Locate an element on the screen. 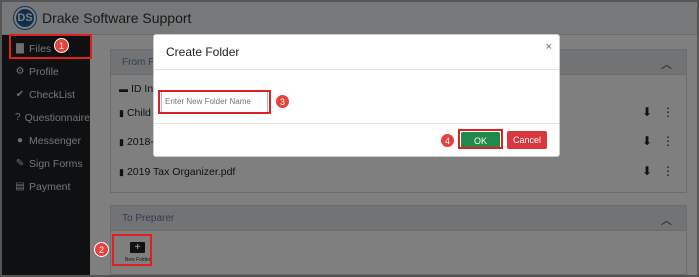  new-folder-highlight is located at coordinates (132, 250).